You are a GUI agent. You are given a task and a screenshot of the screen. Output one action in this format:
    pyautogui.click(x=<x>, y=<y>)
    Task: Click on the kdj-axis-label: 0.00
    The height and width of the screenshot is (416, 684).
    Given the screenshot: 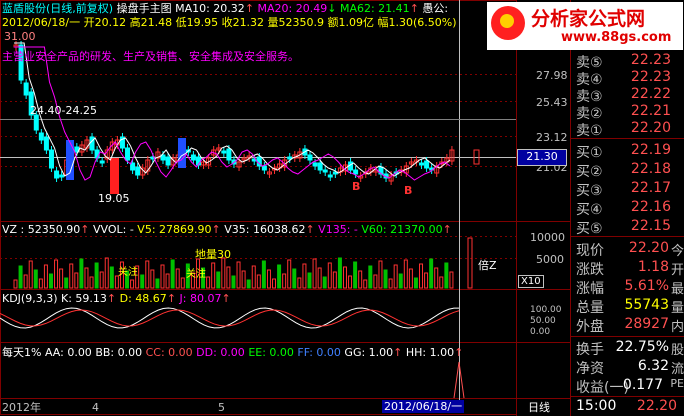 What is the action you would take?
    pyautogui.click(x=540, y=332)
    